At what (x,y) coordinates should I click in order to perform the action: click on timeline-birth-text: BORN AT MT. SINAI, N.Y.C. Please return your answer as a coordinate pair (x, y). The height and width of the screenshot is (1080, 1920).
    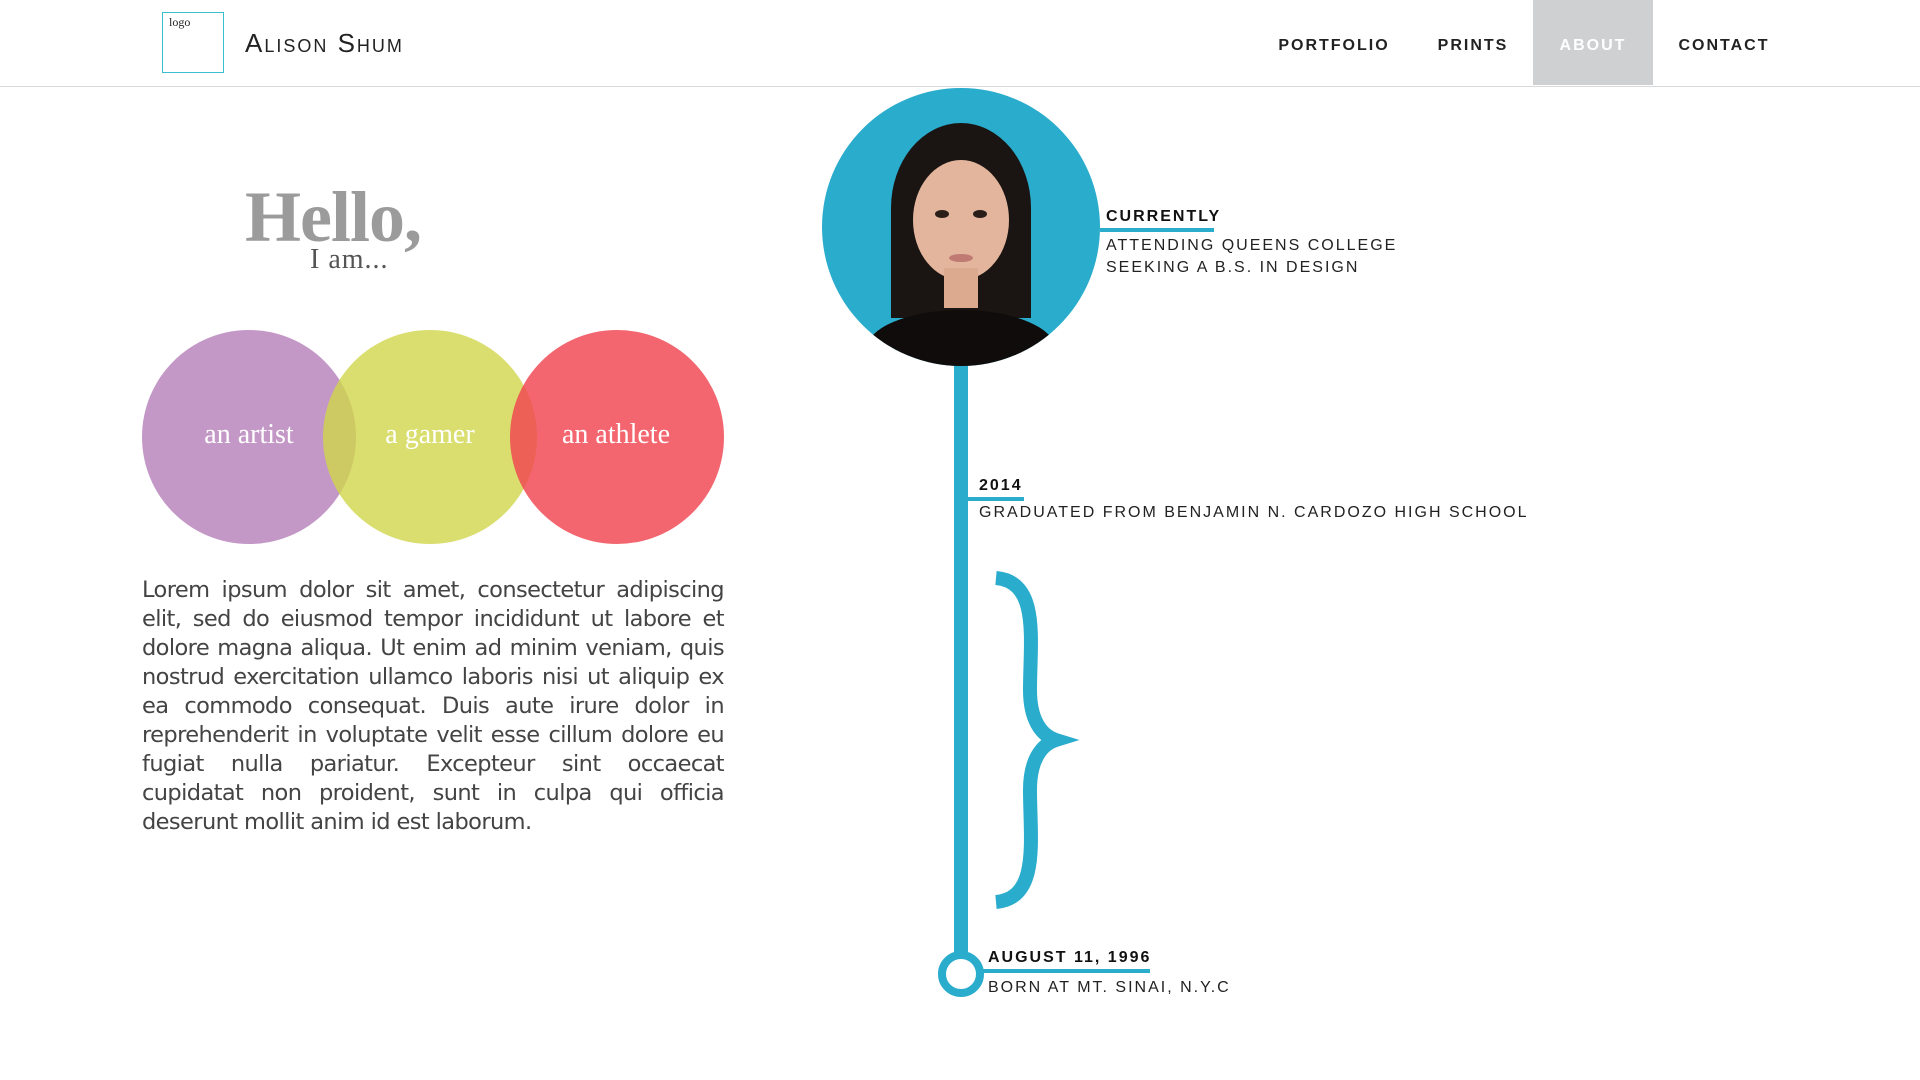
    Looking at the image, I should click on (1109, 987).